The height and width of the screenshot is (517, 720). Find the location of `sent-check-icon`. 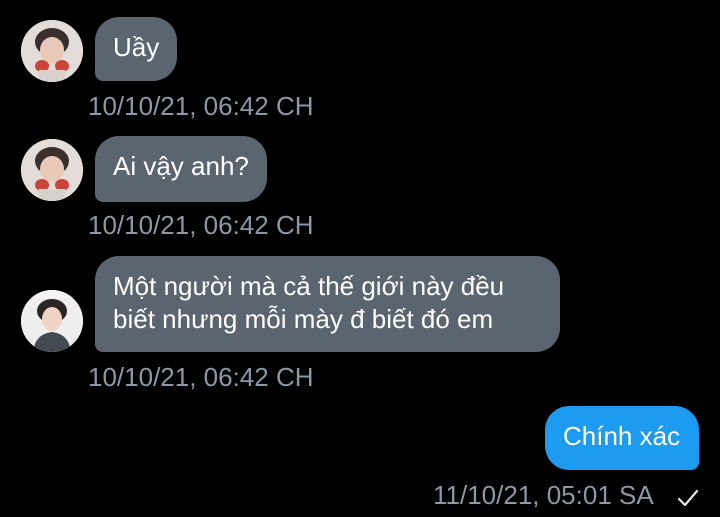

sent-check-icon is located at coordinates (688, 498).